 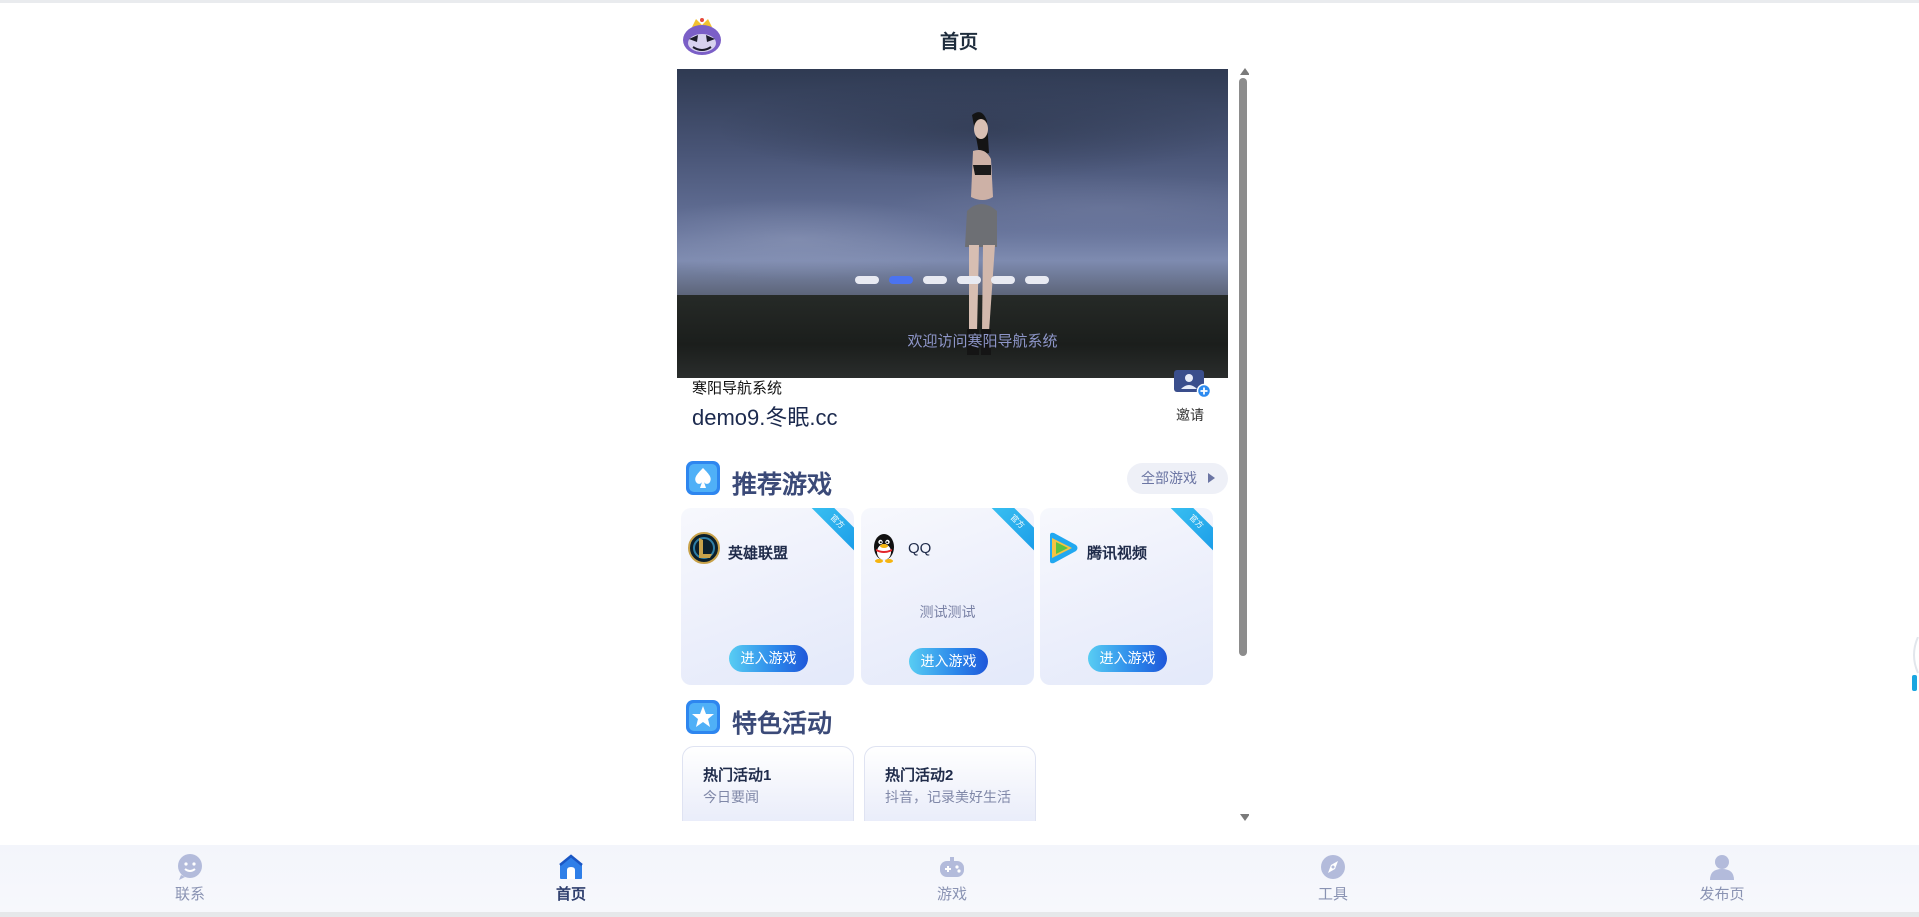 I want to click on tencent-video-icon, so click(x=1064, y=548).